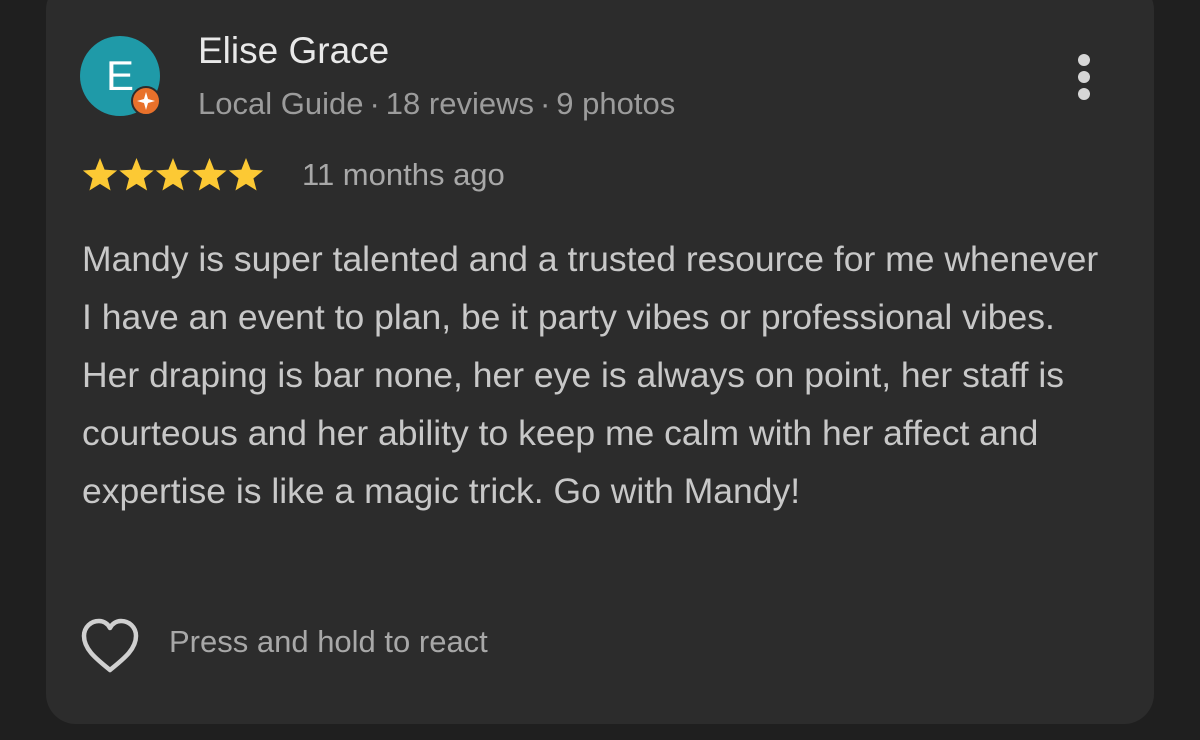  What do you see at coordinates (403, 174) in the screenshot?
I see `review-date: 11 months ago` at bounding box center [403, 174].